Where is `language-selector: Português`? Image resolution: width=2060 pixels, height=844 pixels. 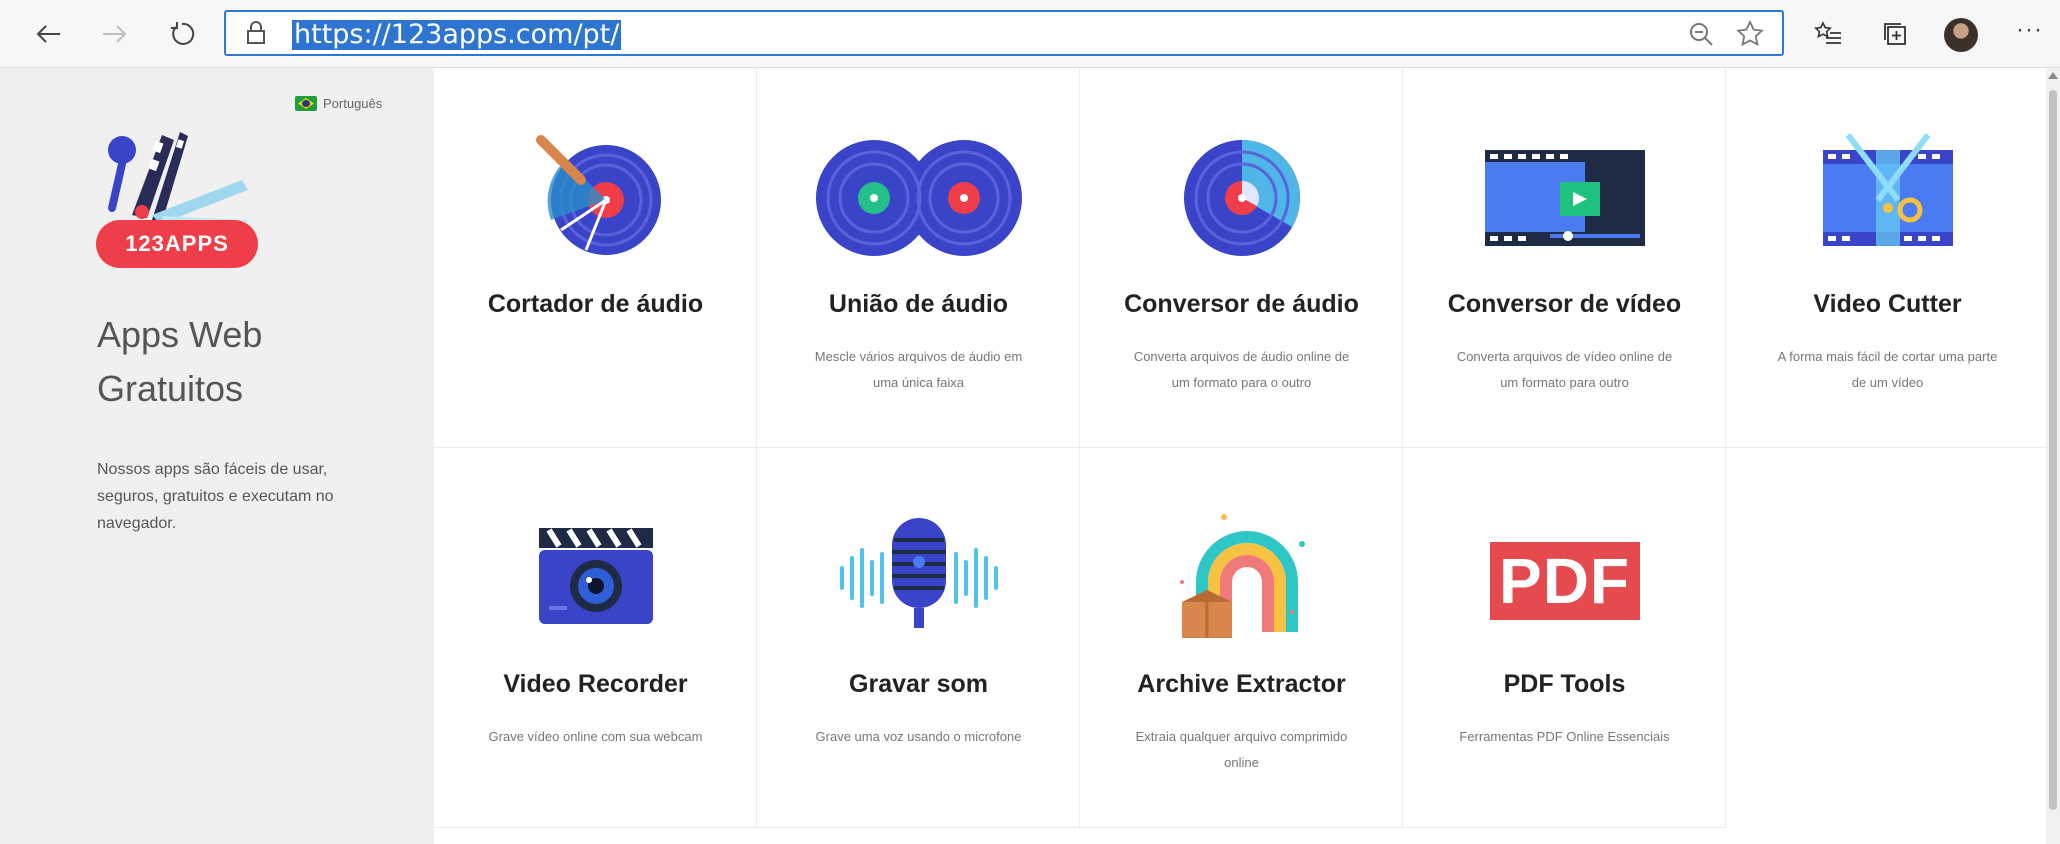
language-selector: Português is located at coordinates (338, 103).